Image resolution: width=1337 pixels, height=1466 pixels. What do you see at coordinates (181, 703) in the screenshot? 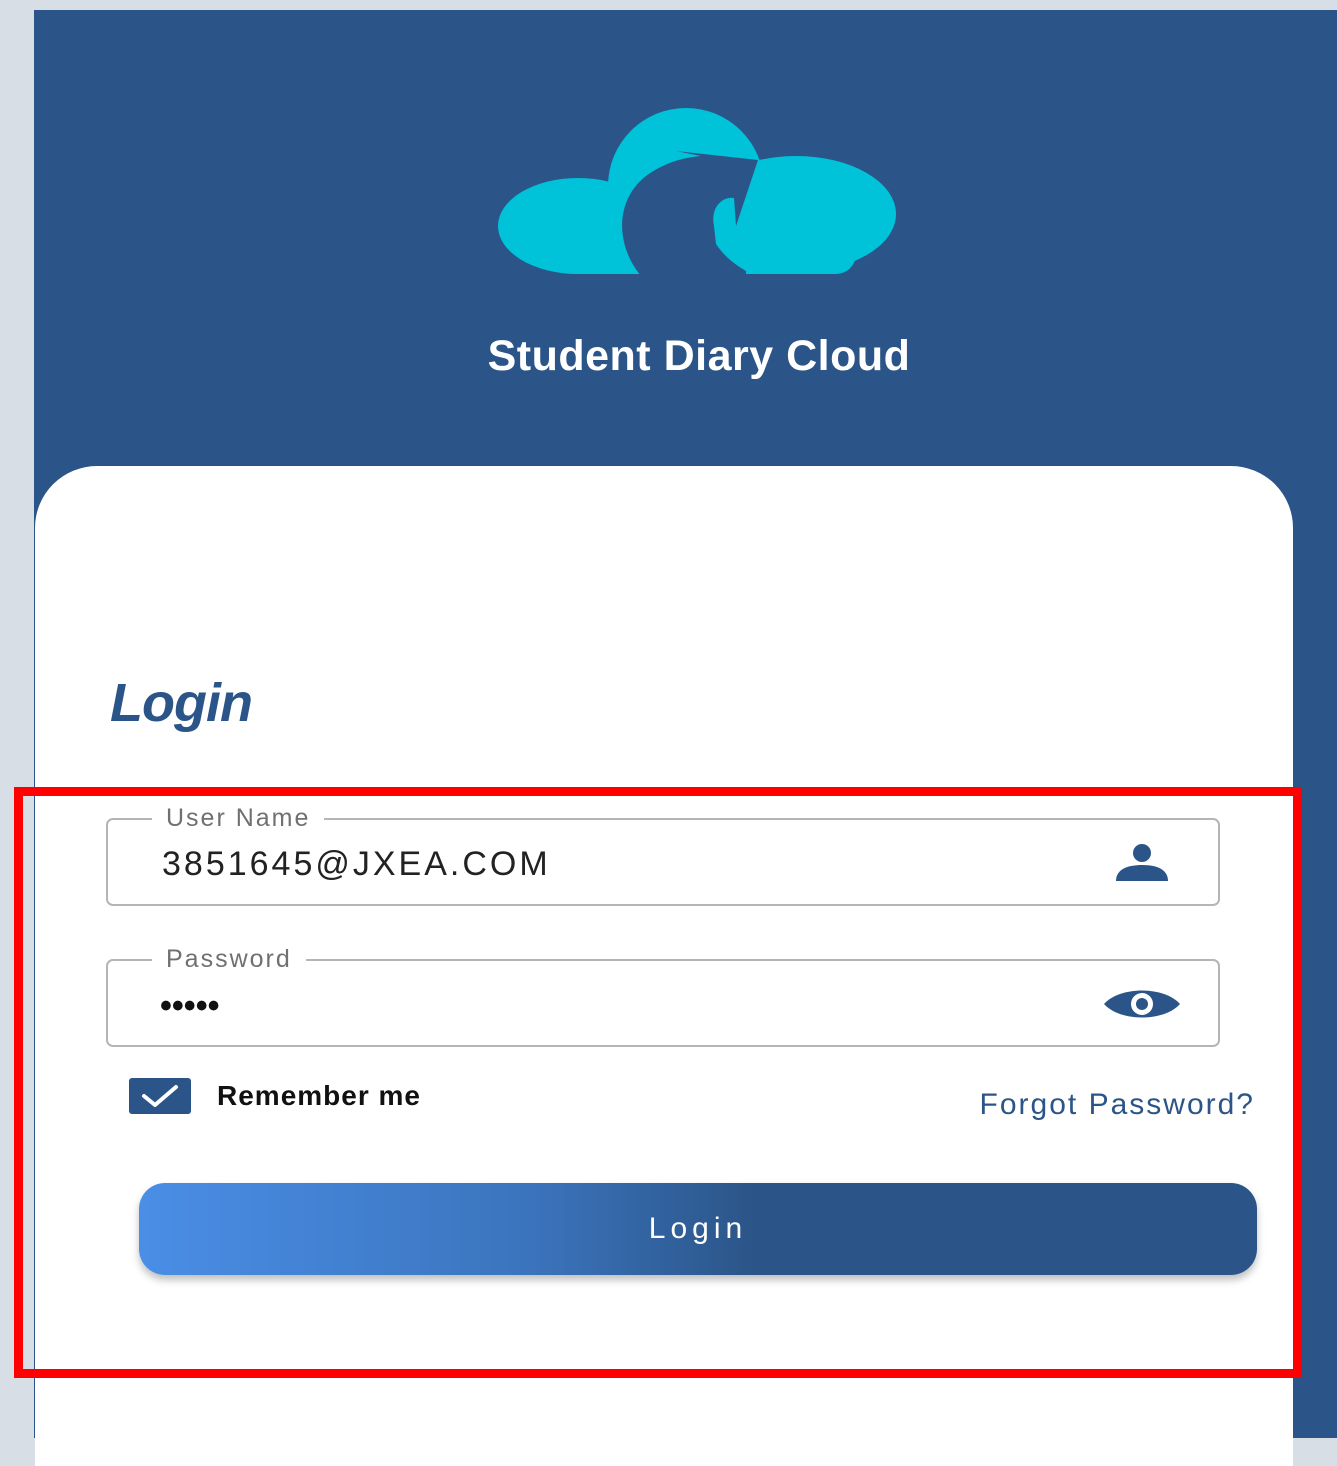
I see `login-heading: Login` at bounding box center [181, 703].